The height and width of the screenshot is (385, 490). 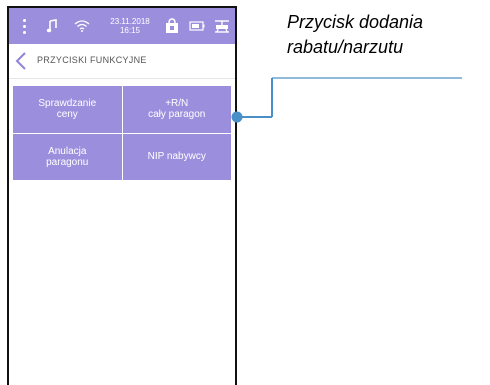 What do you see at coordinates (237, 117) in the screenshot?
I see `callout-dot` at bounding box center [237, 117].